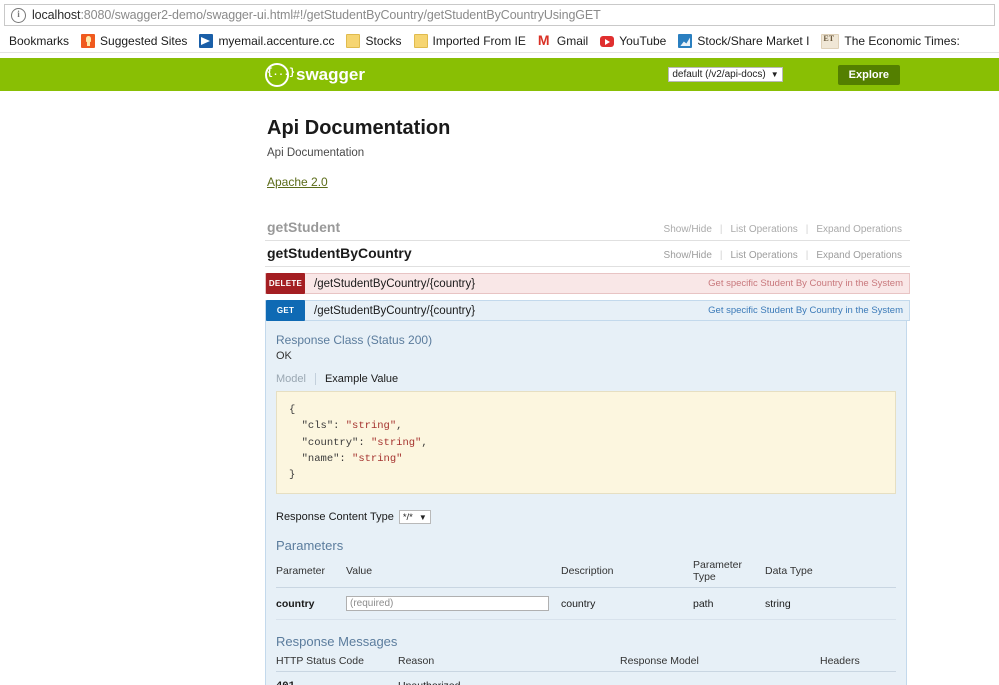 The width and height of the screenshot is (999, 685). What do you see at coordinates (830, 573) in the screenshot?
I see `column-header-data-type: Data Type` at bounding box center [830, 573].